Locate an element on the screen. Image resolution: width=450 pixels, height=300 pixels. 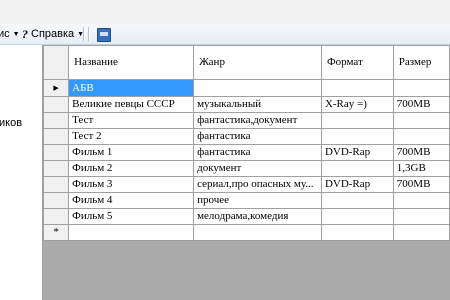
table-icon is located at coordinates (104, 35).